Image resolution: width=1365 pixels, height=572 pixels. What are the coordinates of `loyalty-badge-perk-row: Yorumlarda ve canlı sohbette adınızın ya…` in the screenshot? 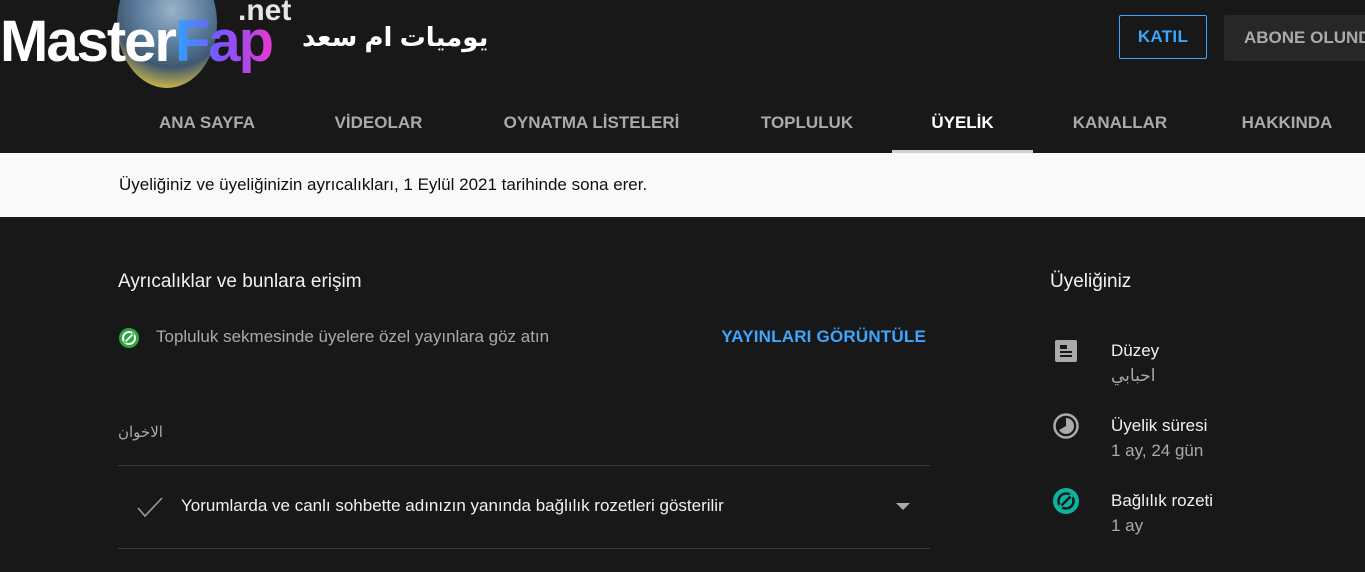 It's located at (524, 507).